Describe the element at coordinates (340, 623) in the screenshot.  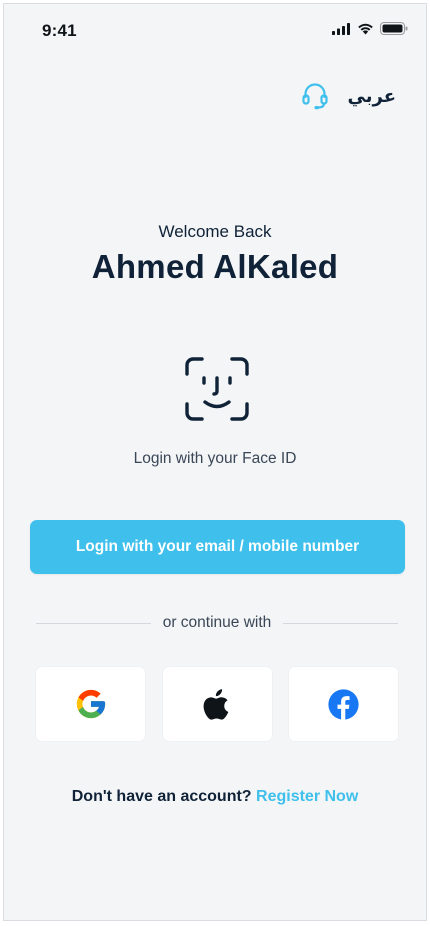
I see `divider-line-right` at that location.